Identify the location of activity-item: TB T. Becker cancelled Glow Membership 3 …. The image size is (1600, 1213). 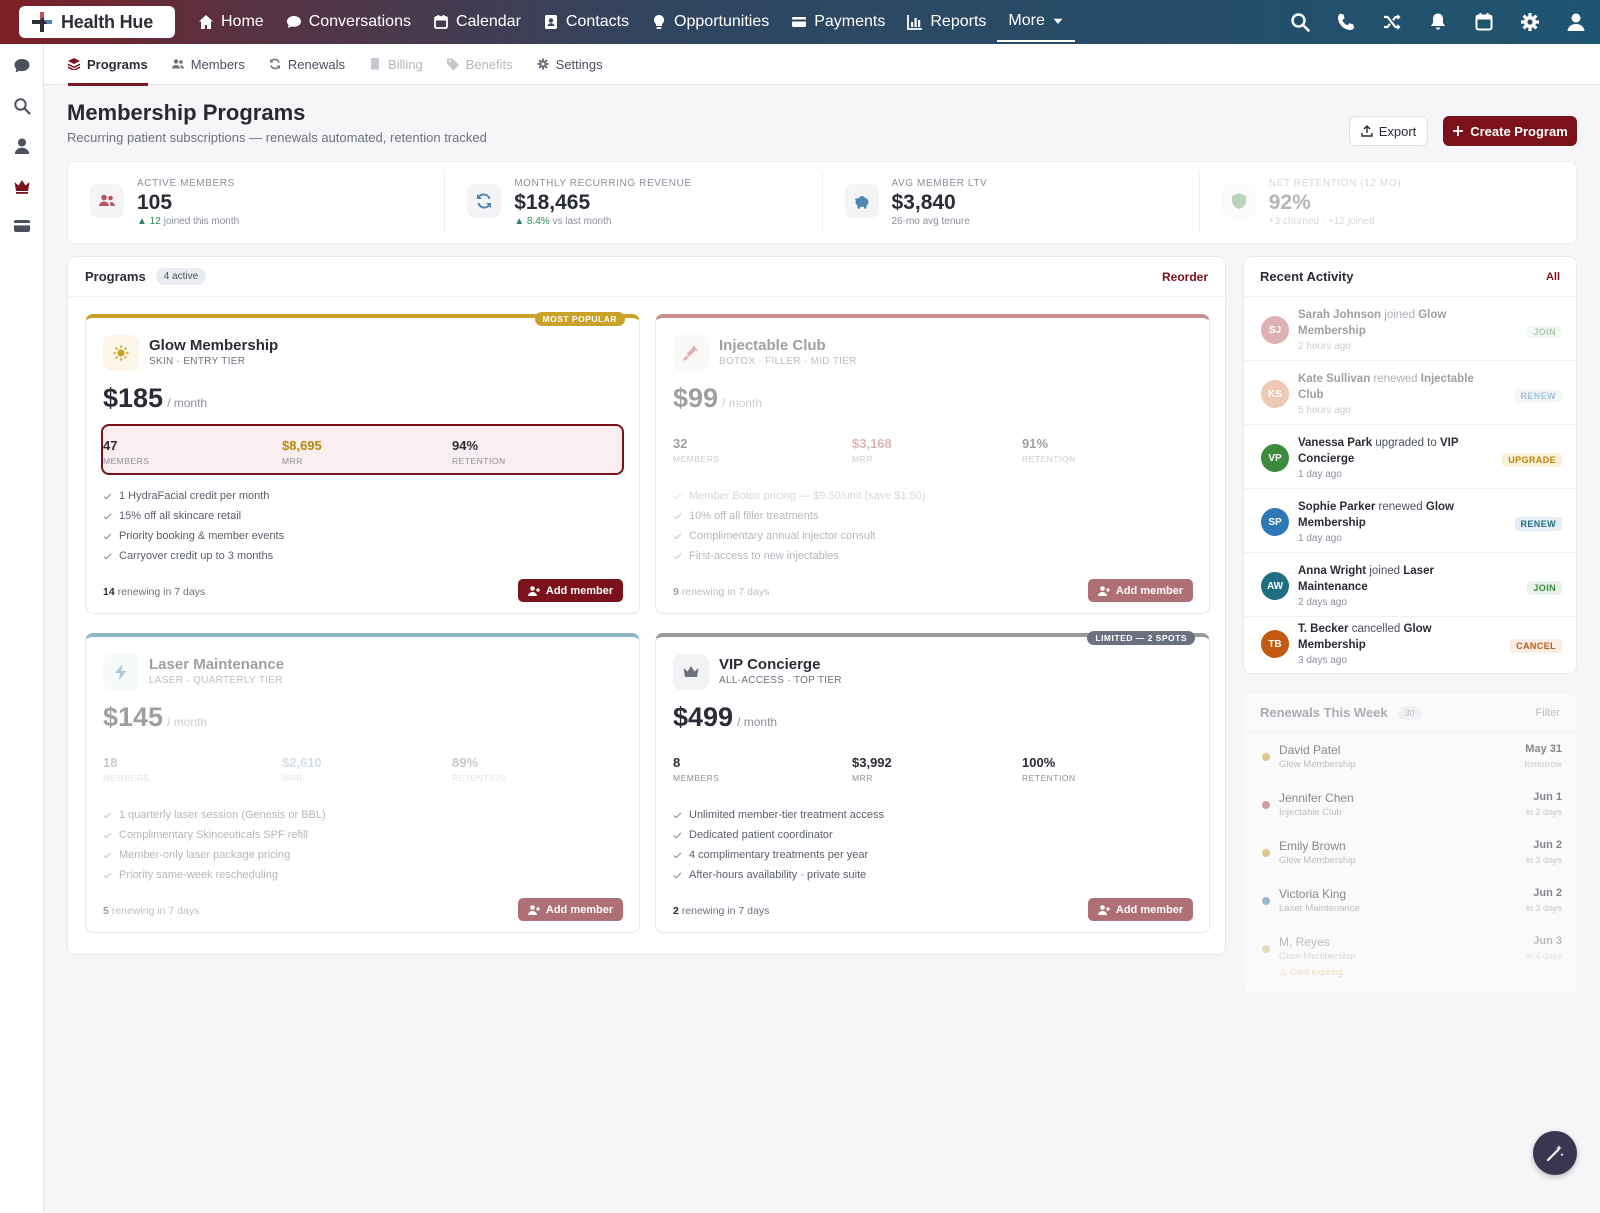
(1411, 643).